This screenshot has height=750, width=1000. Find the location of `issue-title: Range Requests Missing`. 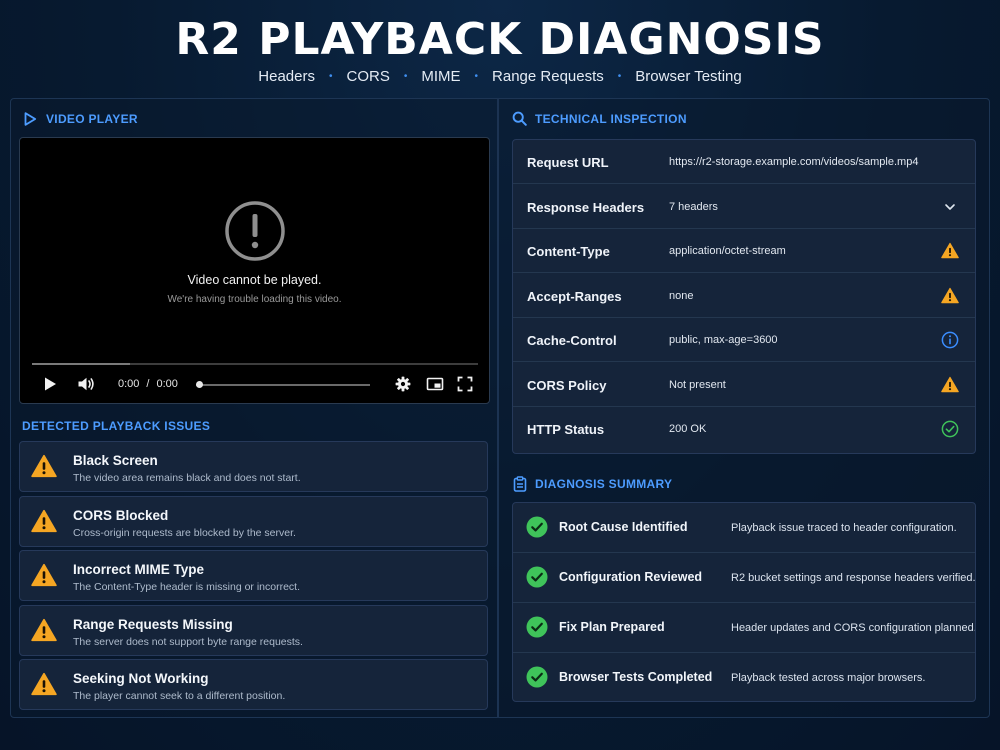

issue-title: Range Requests Missing is located at coordinates (153, 624).